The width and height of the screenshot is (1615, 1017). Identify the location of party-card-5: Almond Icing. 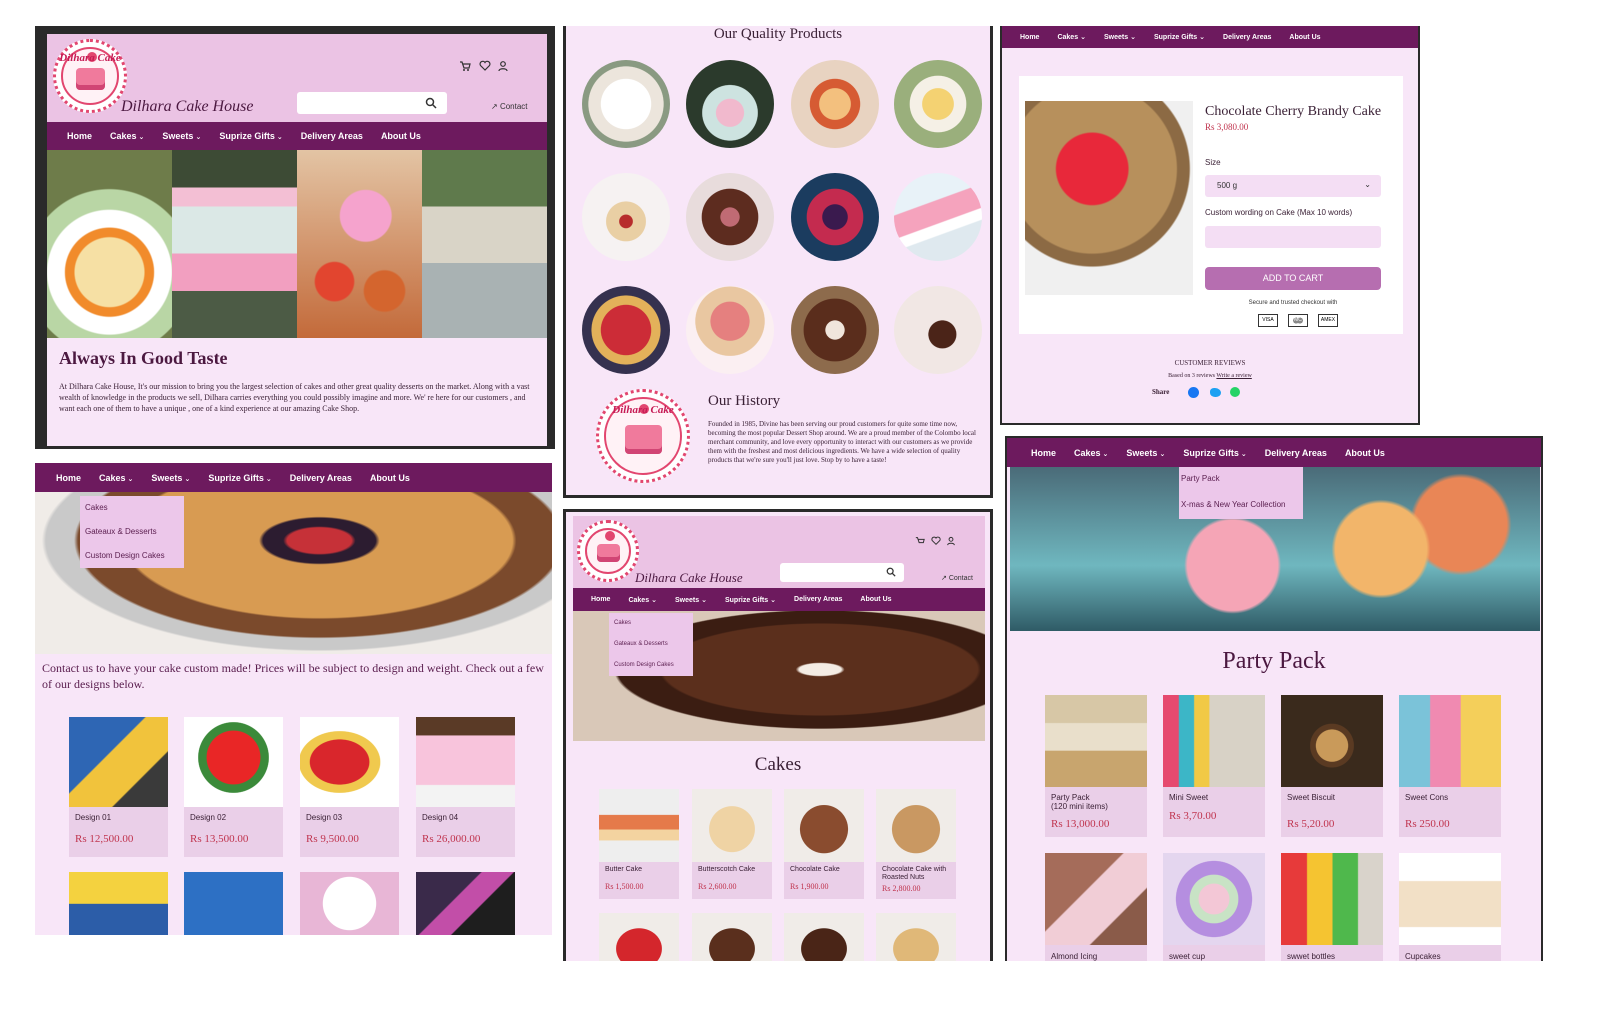
(1096, 907).